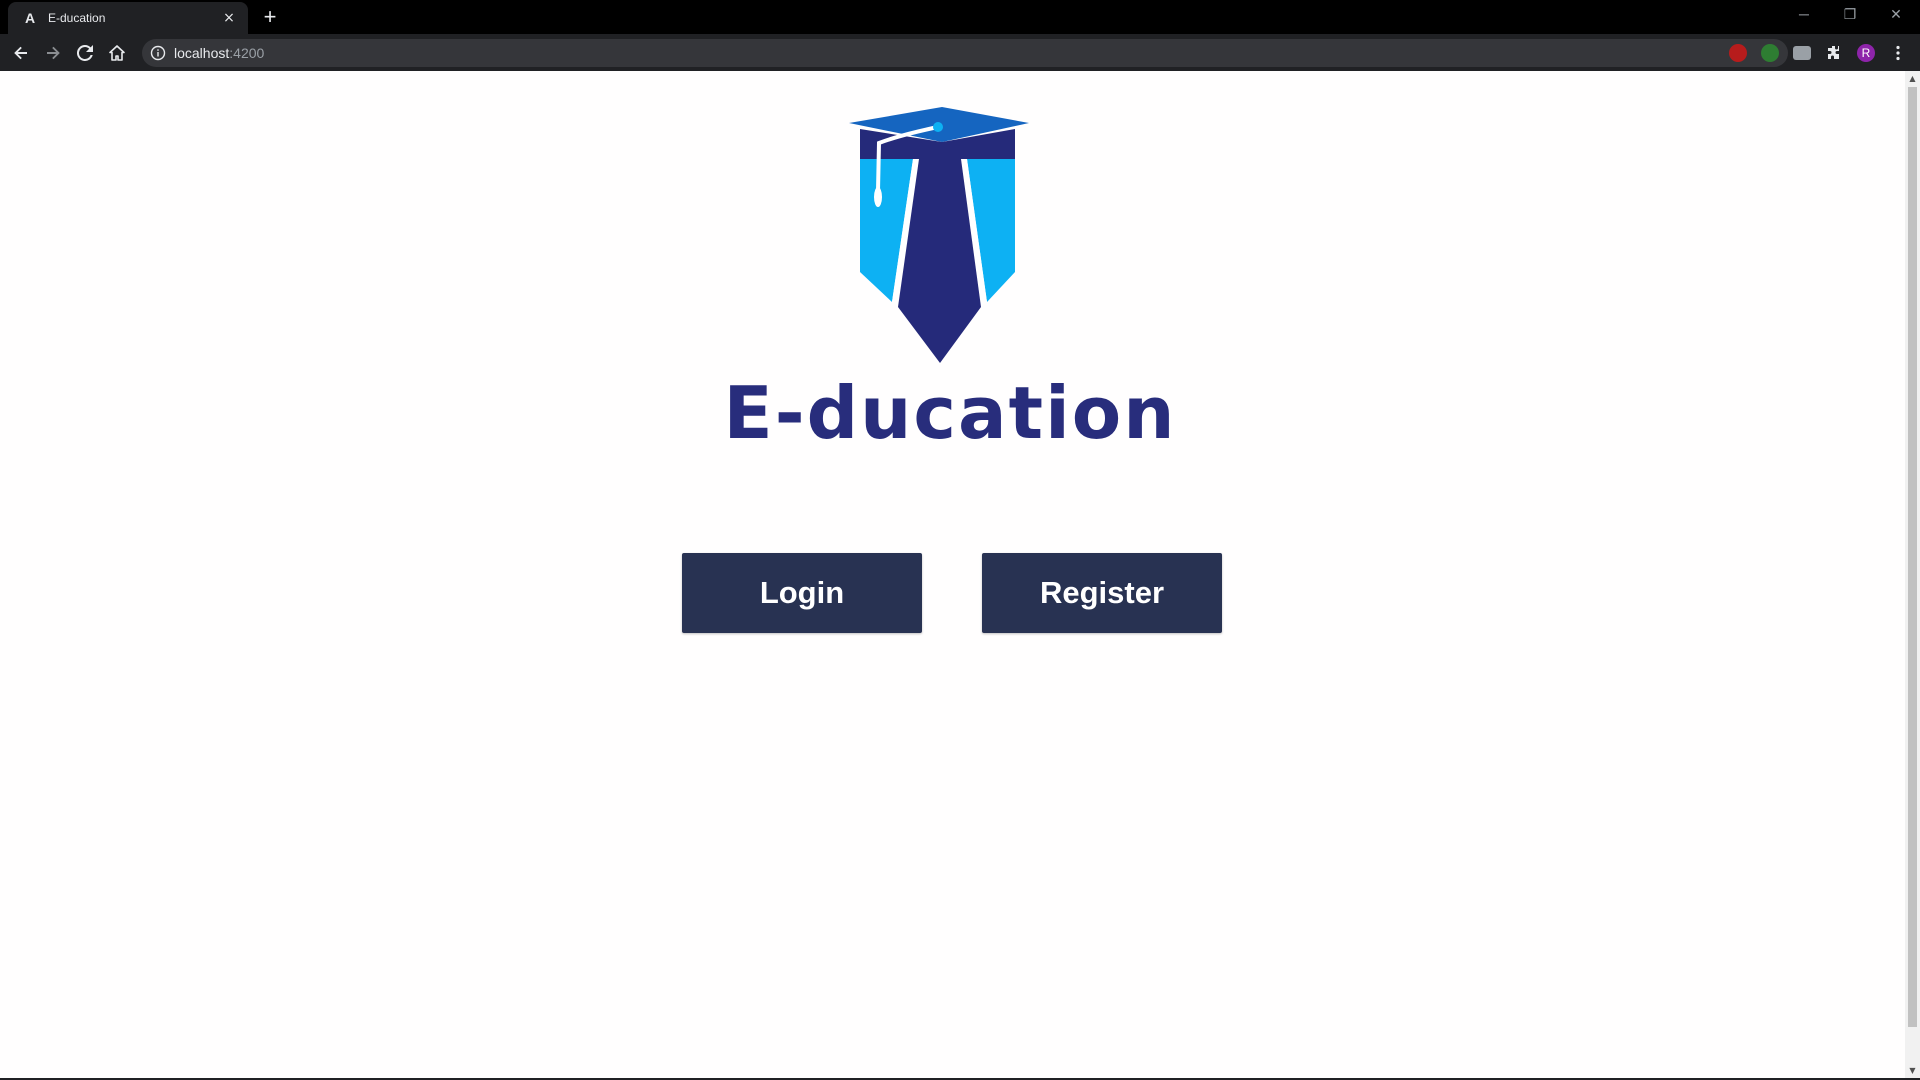 The image size is (1920, 1080). What do you see at coordinates (1898, 53) in the screenshot?
I see `browser-menu-icon` at bounding box center [1898, 53].